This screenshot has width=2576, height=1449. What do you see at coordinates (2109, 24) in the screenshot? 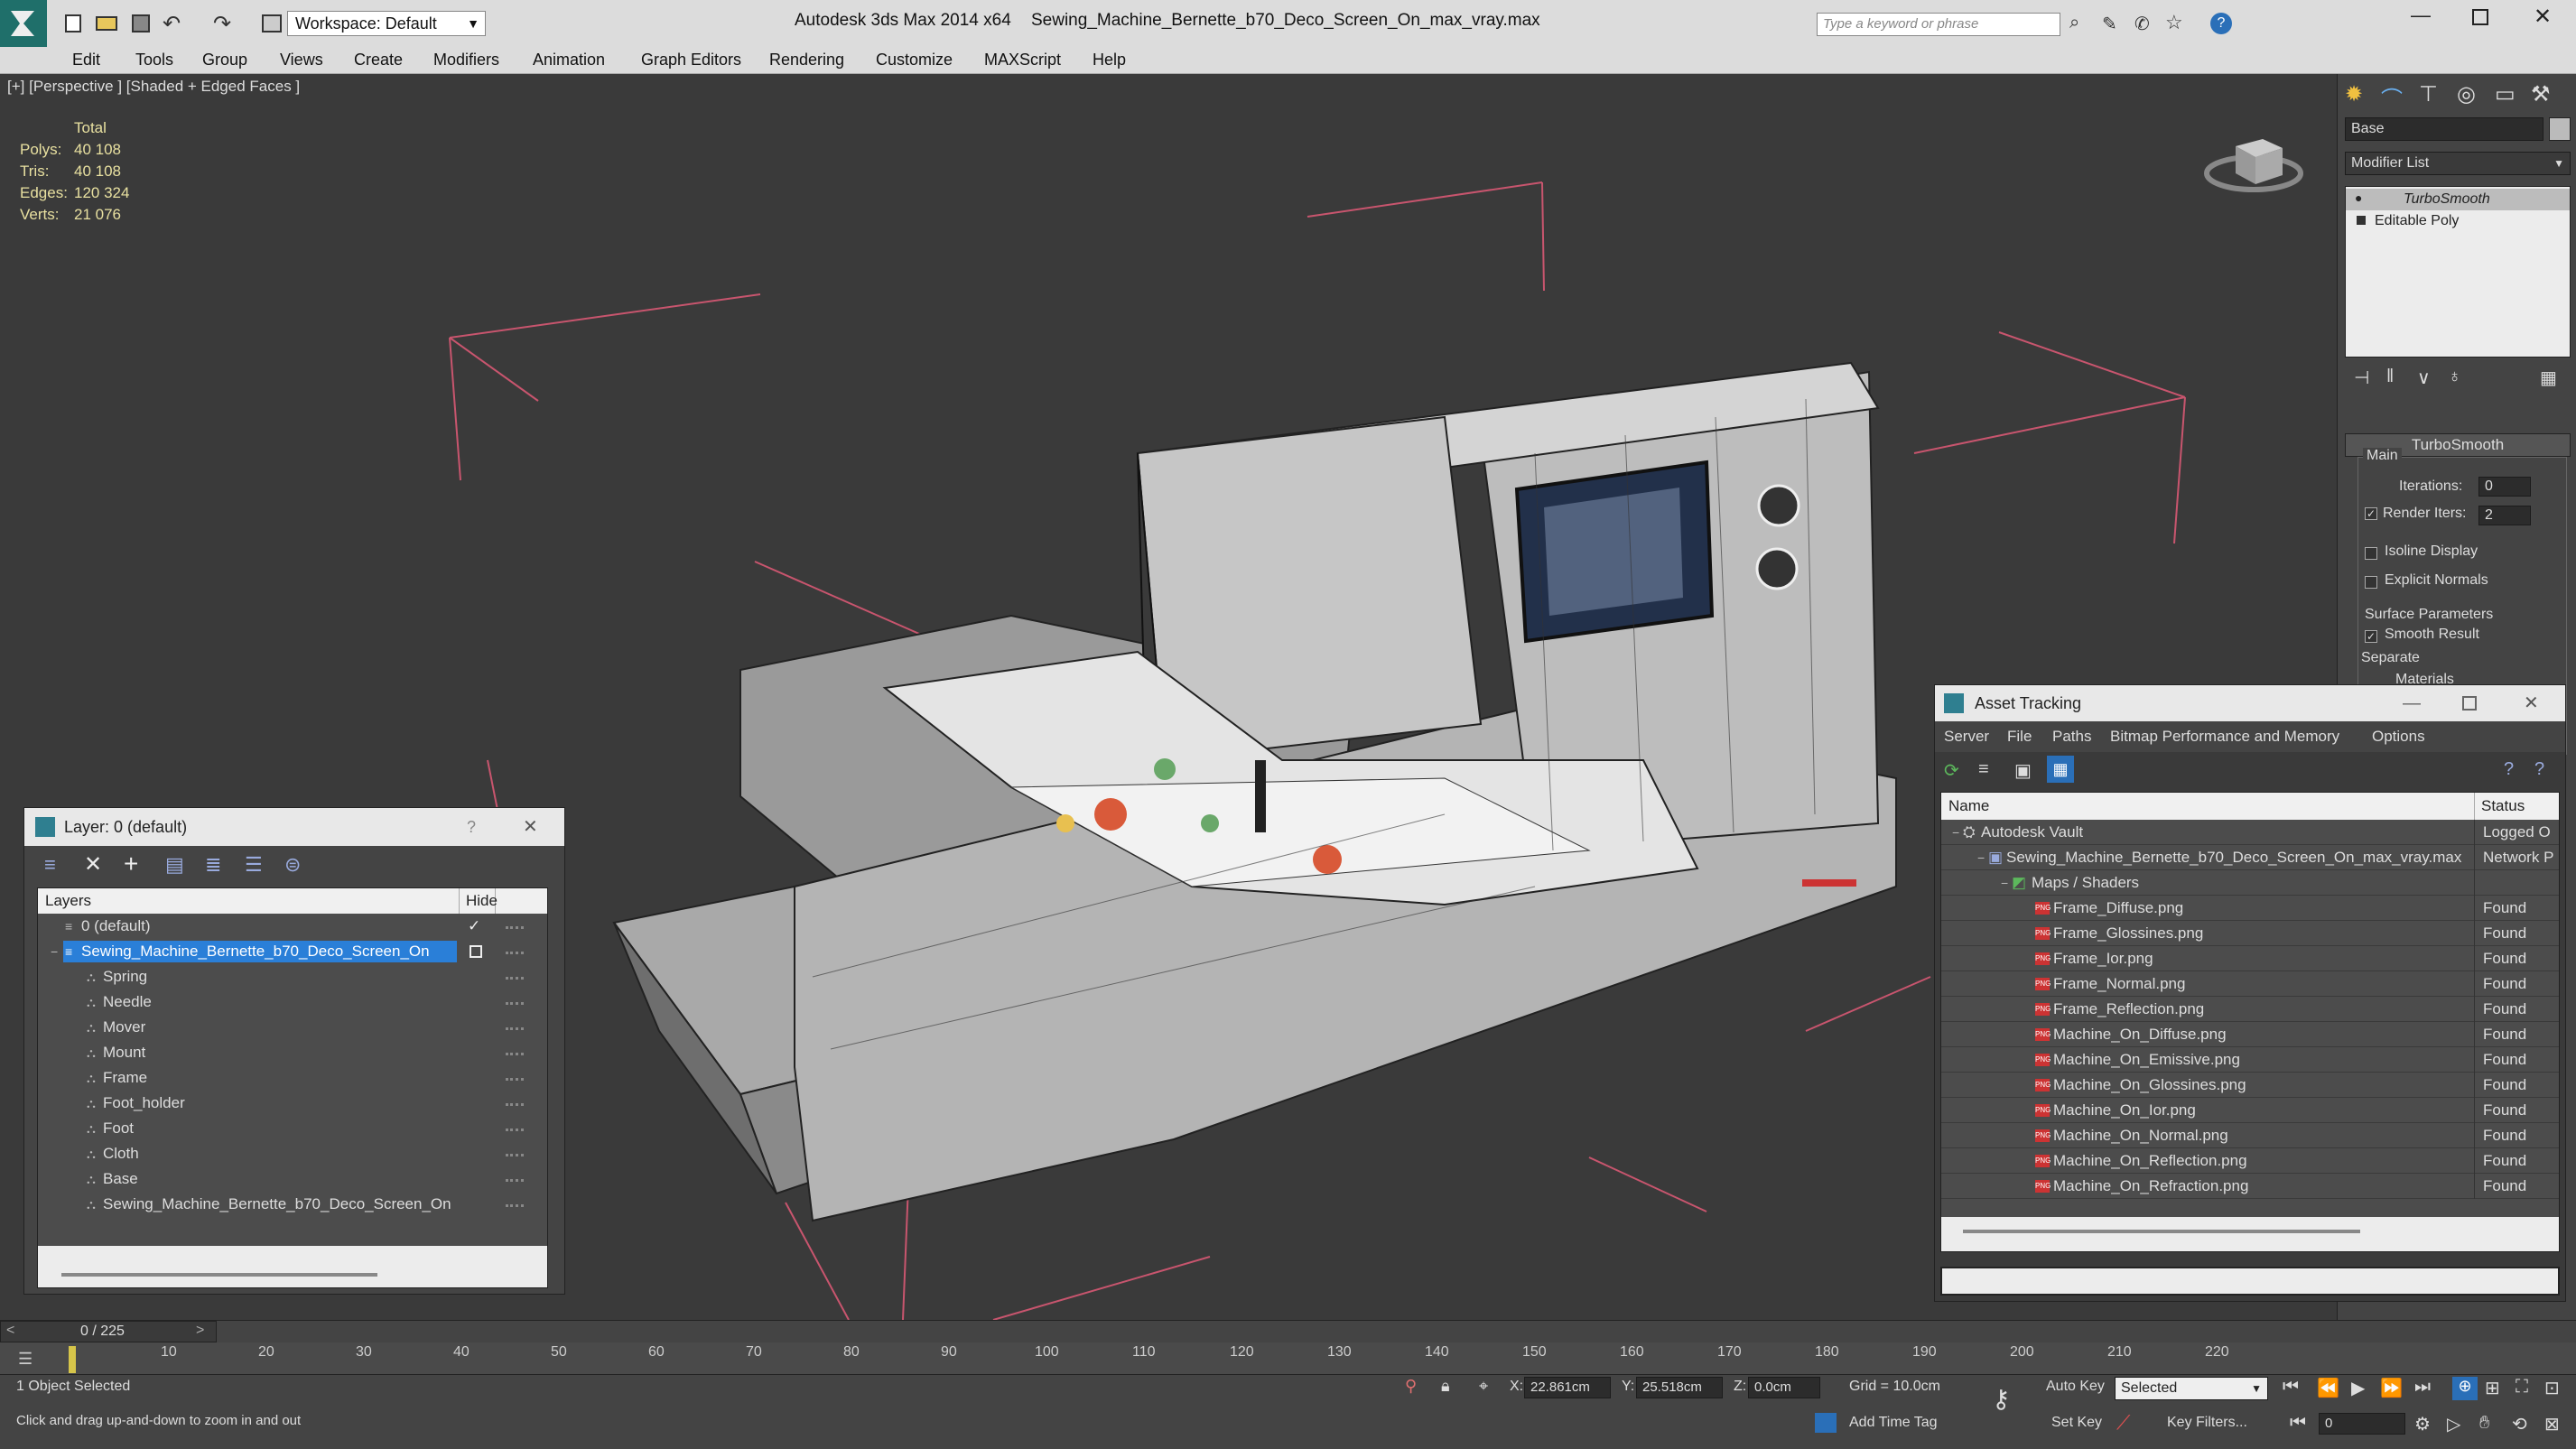
I see `tools-icon: ✎` at bounding box center [2109, 24].